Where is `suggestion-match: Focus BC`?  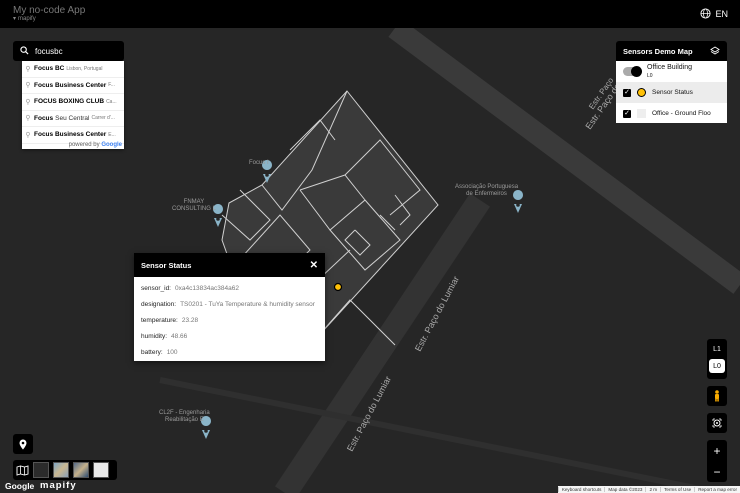 suggestion-match: Focus BC is located at coordinates (49, 69).